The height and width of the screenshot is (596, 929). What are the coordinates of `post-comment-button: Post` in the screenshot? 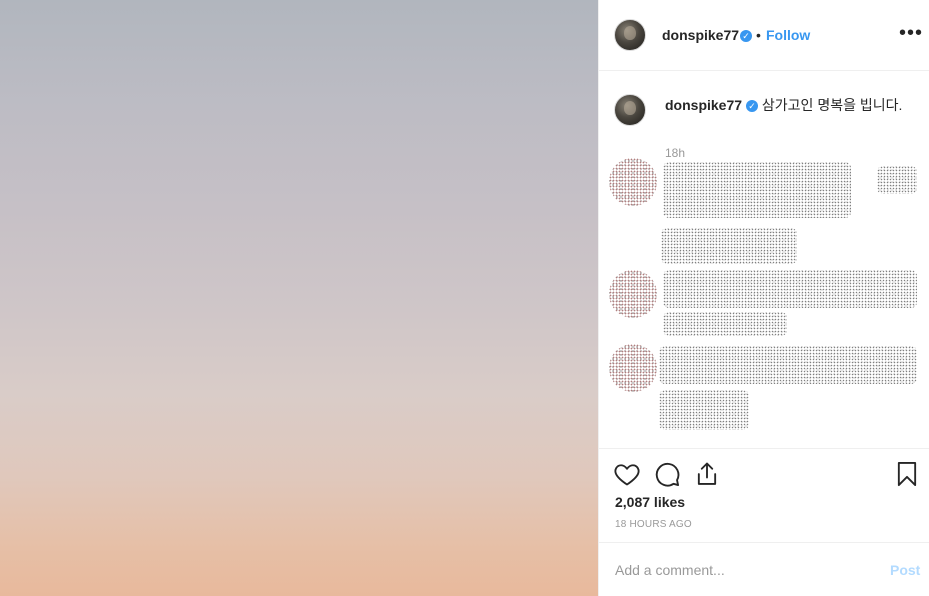 It's located at (905, 570).